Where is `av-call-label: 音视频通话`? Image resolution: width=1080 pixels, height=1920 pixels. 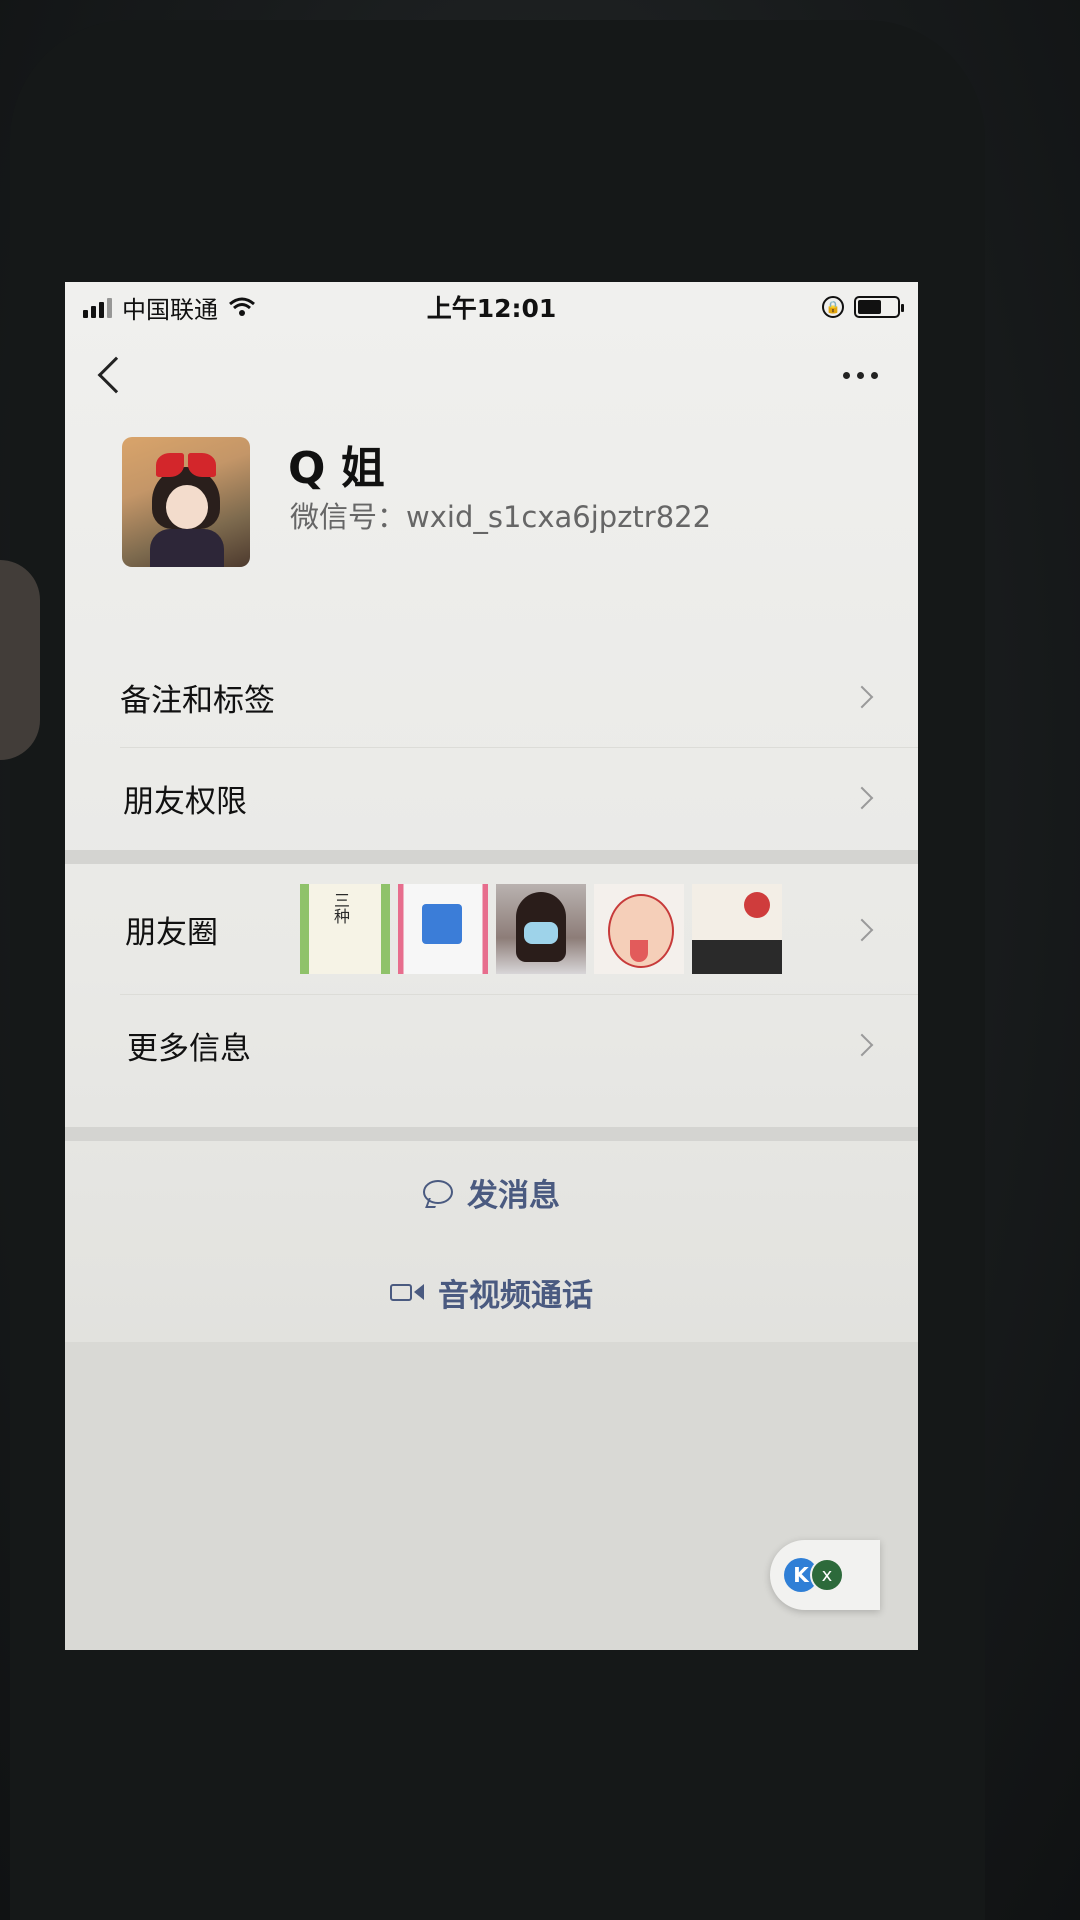 av-call-label: 音视频通话 is located at coordinates (515, 1295).